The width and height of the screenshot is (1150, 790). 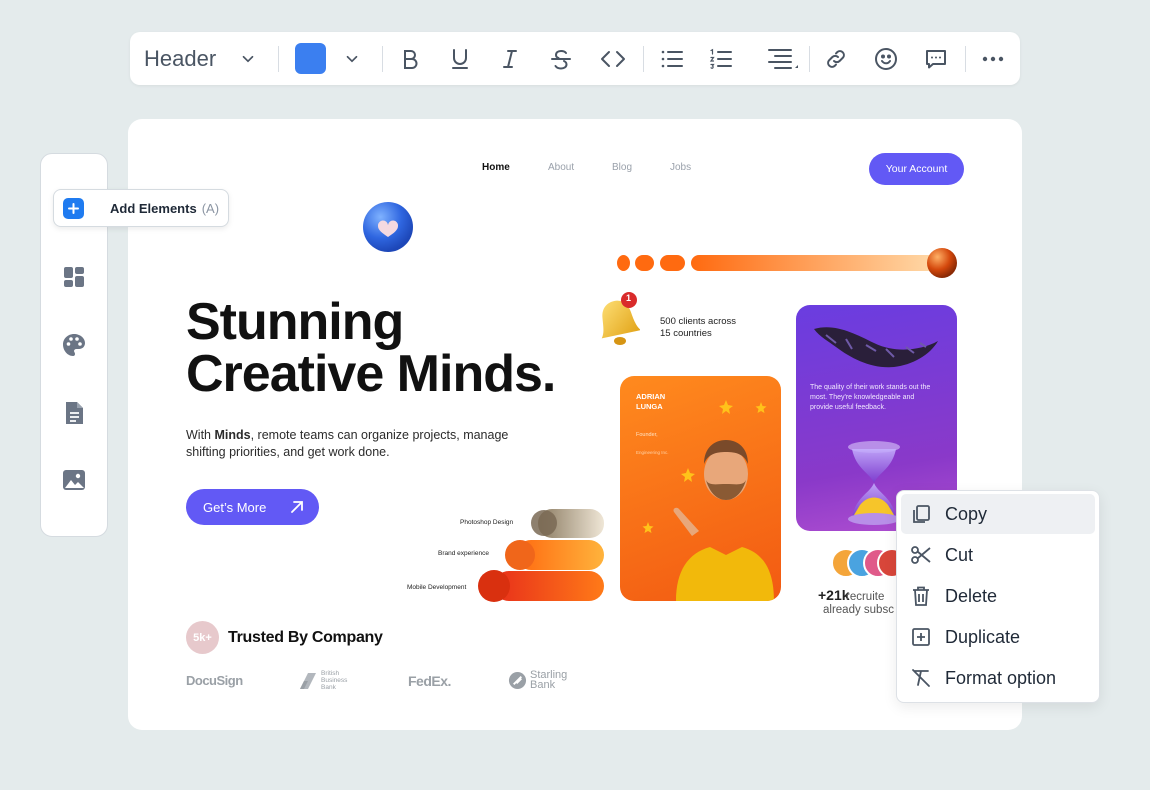 What do you see at coordinates (214, 680) in the screenshot?
I see `docusign-logo: DocuSign` at bounding box center [214, 680].